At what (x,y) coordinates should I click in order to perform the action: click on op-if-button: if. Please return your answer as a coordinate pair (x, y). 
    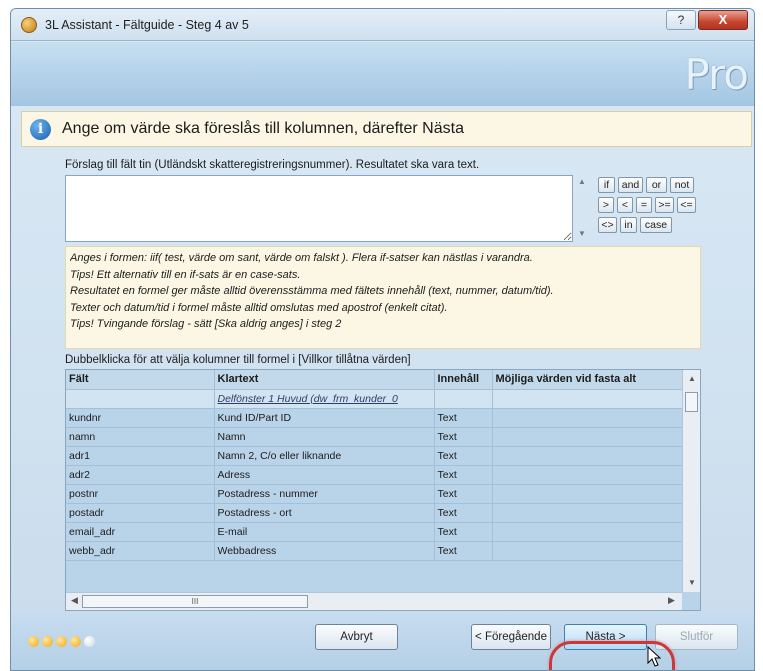
    Looking at the image, I should click on (606, 185).